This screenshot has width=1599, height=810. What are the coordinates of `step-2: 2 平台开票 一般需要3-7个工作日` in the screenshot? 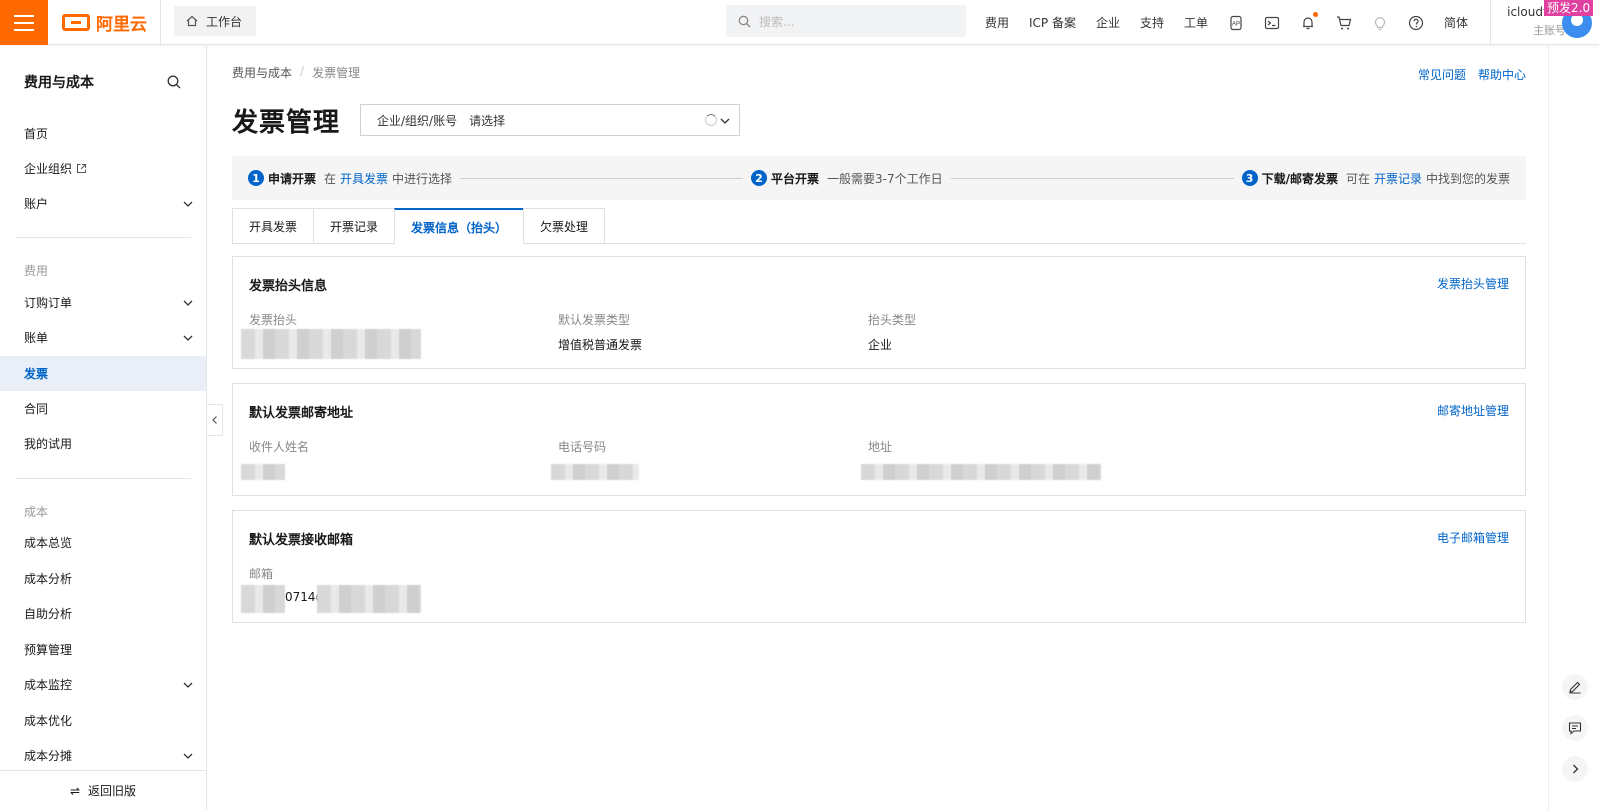 It's located at (847, 178).